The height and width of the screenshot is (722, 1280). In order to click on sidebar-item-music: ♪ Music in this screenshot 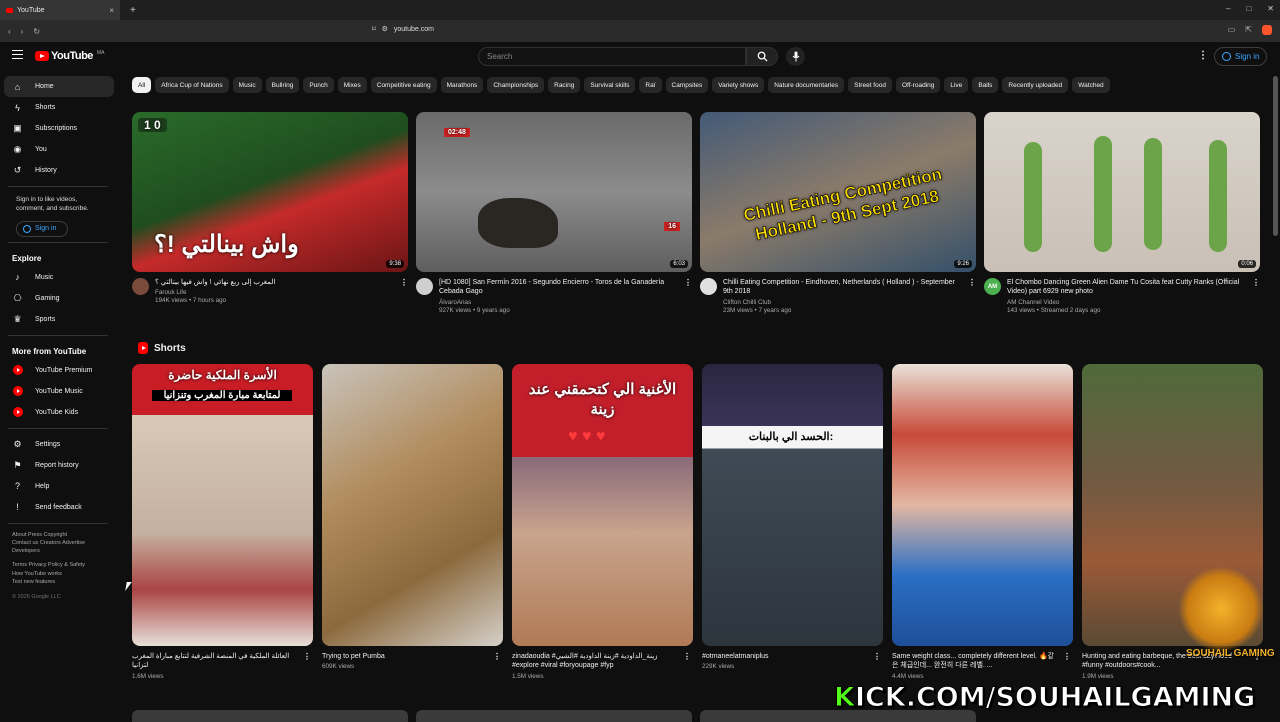, I will do `click(59, 277)`.